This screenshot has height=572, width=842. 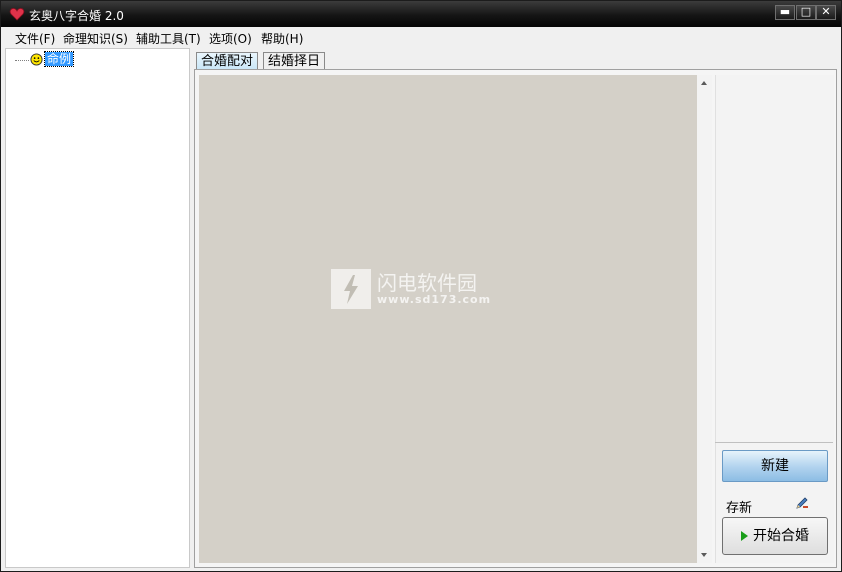 I want to click on window-title: 玄奥八字合婚 2.0, so click(x=76, y=16).